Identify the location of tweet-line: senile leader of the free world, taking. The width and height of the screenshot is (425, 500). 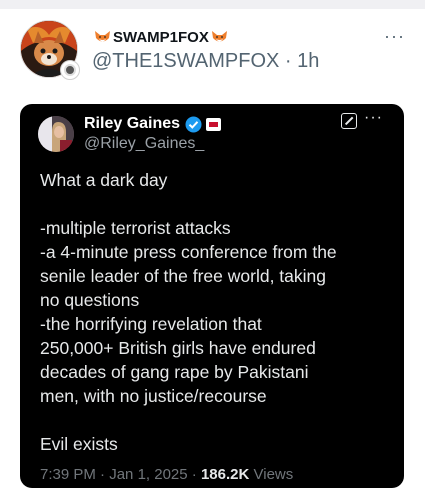
(183, 276).